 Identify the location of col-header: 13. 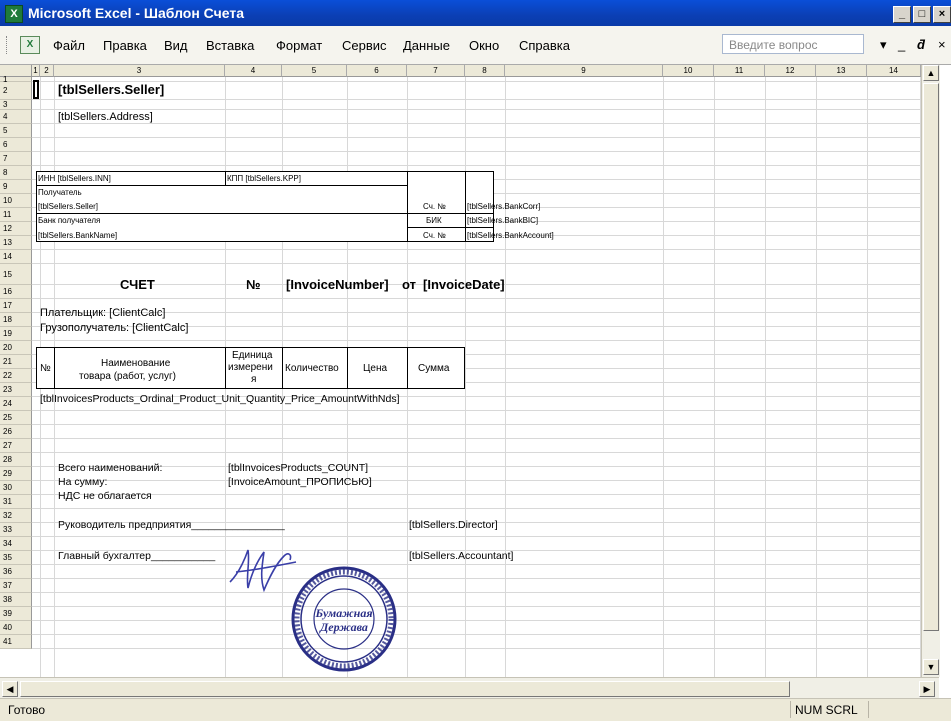
(841, 71).